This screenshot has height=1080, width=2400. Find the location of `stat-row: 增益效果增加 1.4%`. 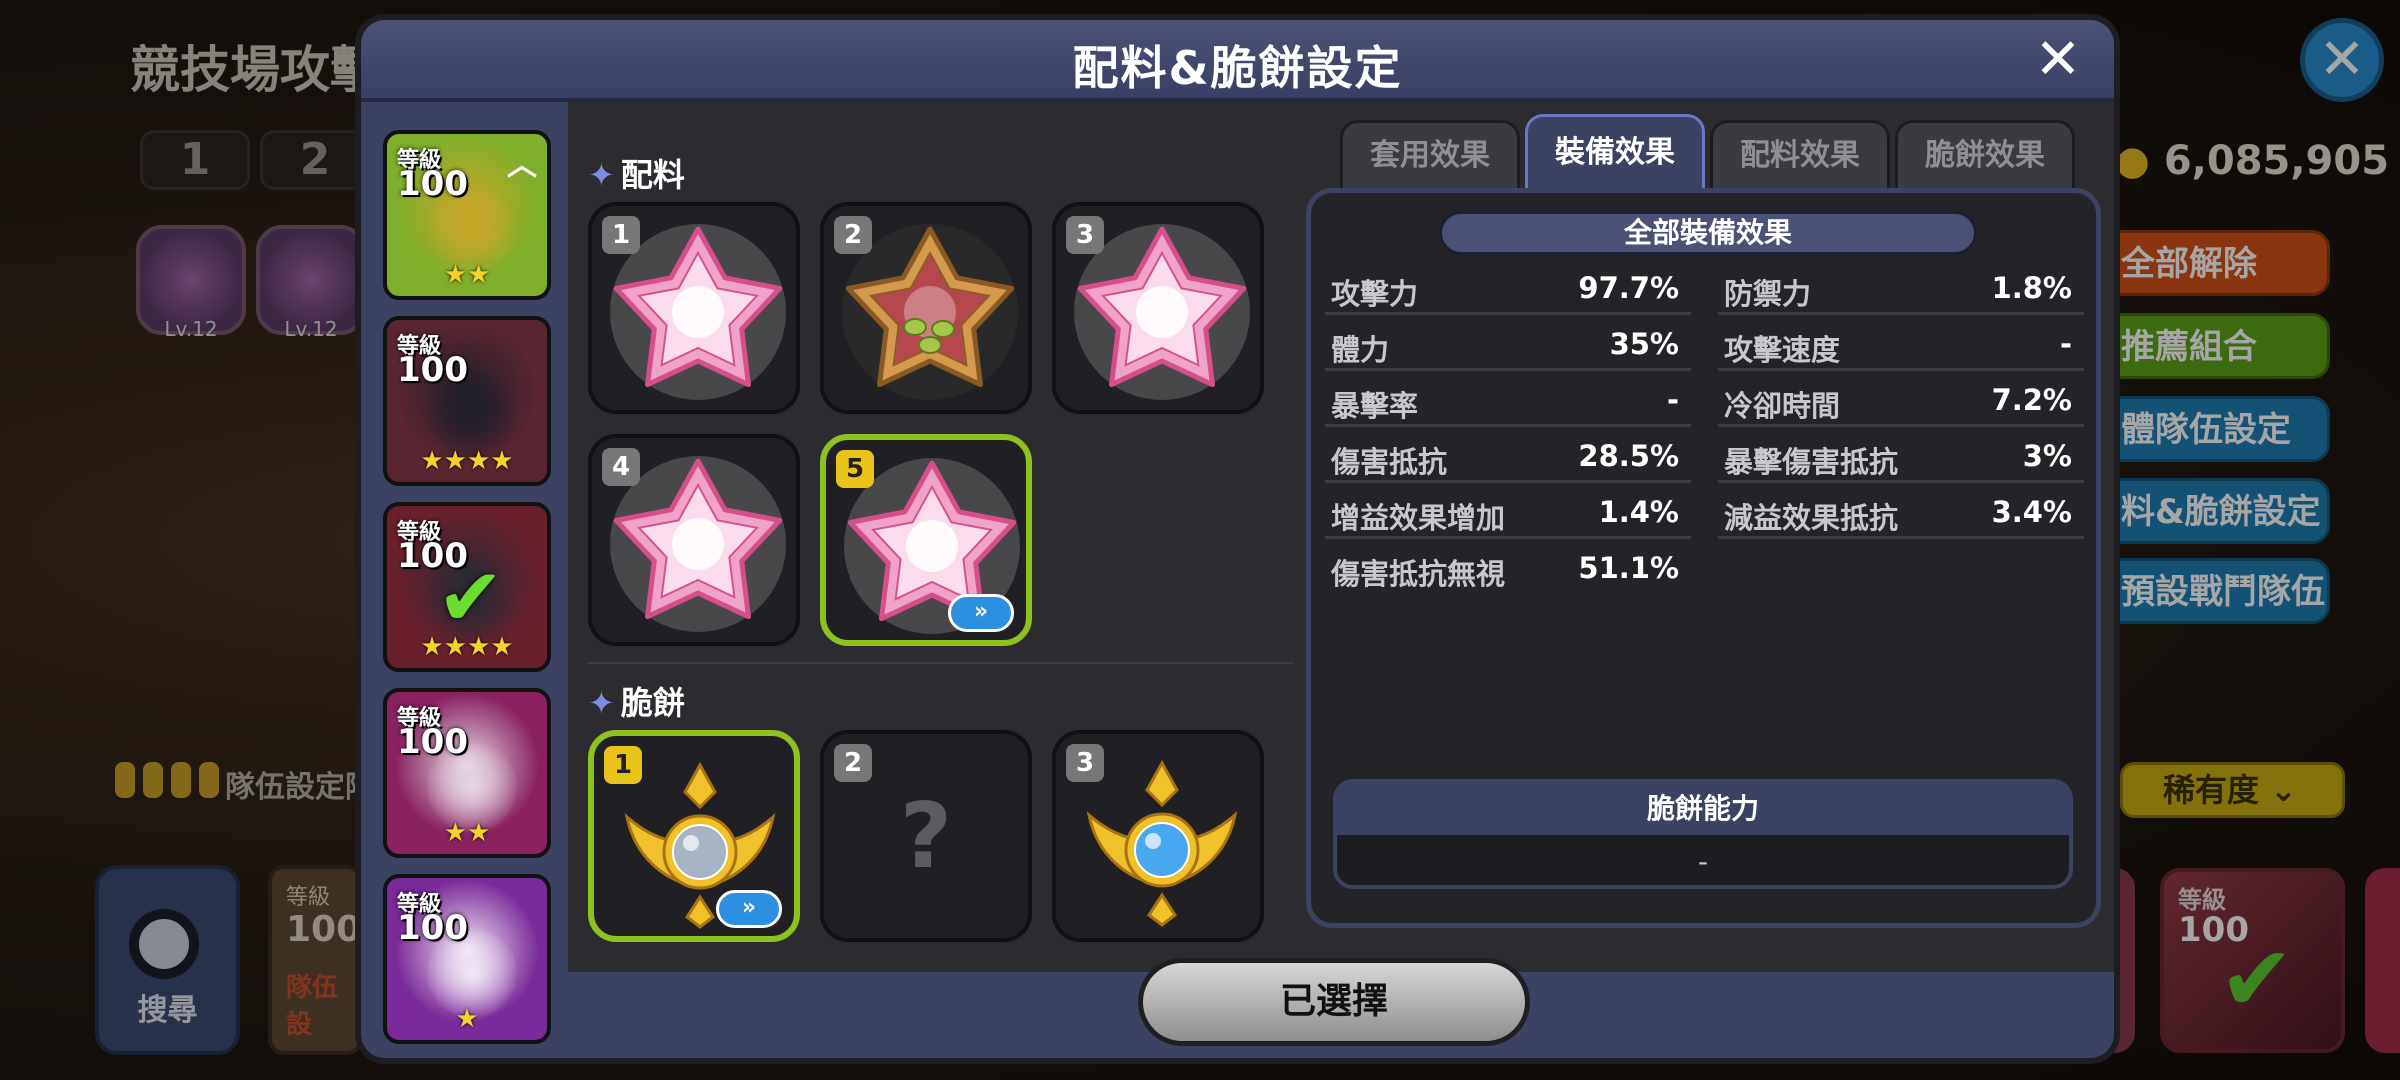

stat-row: 增益效果增加 1.4% is located at coordinates (1508, 512).